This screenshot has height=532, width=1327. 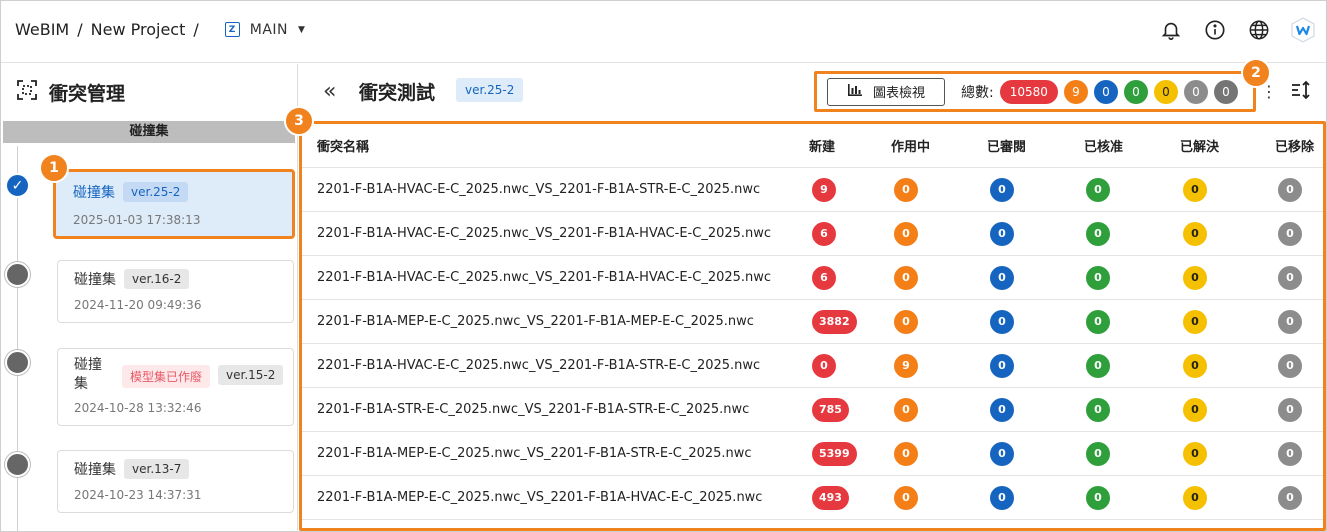 What do you see at coordinates (1105, 91) in the screenshot?
I see `active-count-pill: 0` at bounding box center [1105, 91].